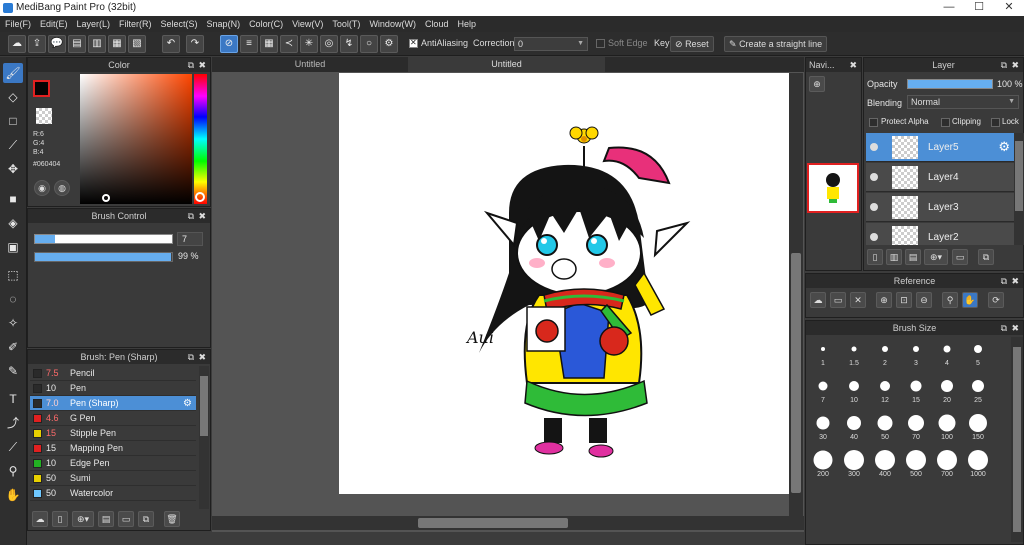 This screenshot has width=1024, height=545. I want to click on magic-wand-icon: ✧, so click(13, 323).